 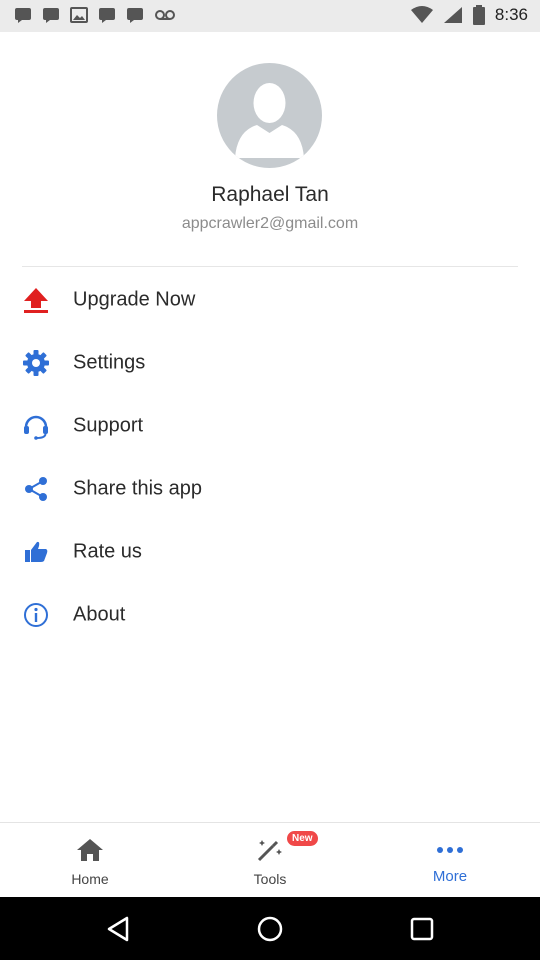 What do you see at coordinates (36, 615) in the screenshot?
I see `info-icon` at bounding box center [36, 615].